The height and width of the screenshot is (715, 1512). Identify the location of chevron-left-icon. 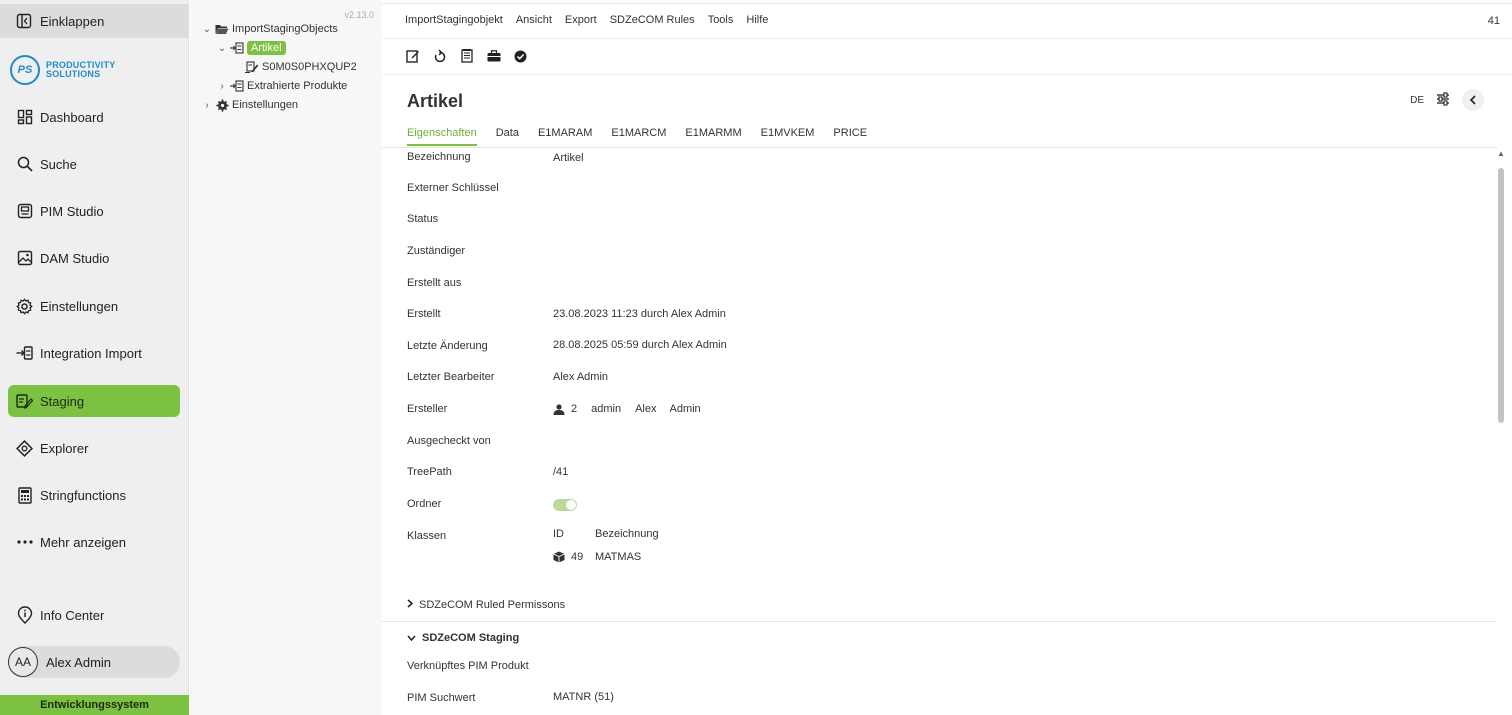
(1472, 100).